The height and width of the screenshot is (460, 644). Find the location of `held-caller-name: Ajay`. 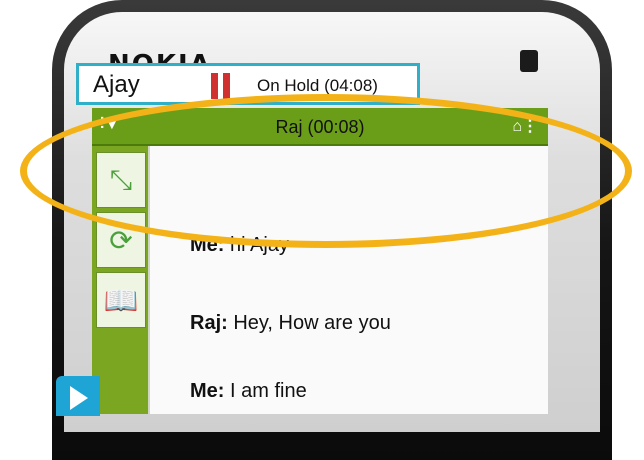

held-caller-name: Ajay is located at coordinates (116, 84).